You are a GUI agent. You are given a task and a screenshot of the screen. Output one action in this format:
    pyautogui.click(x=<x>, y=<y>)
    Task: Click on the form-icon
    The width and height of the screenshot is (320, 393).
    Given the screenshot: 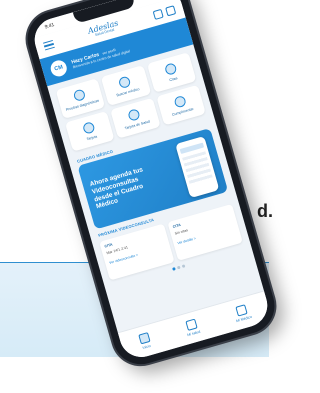 What is the action you would take?
    pyautogui.click(x=180, y=101)
    